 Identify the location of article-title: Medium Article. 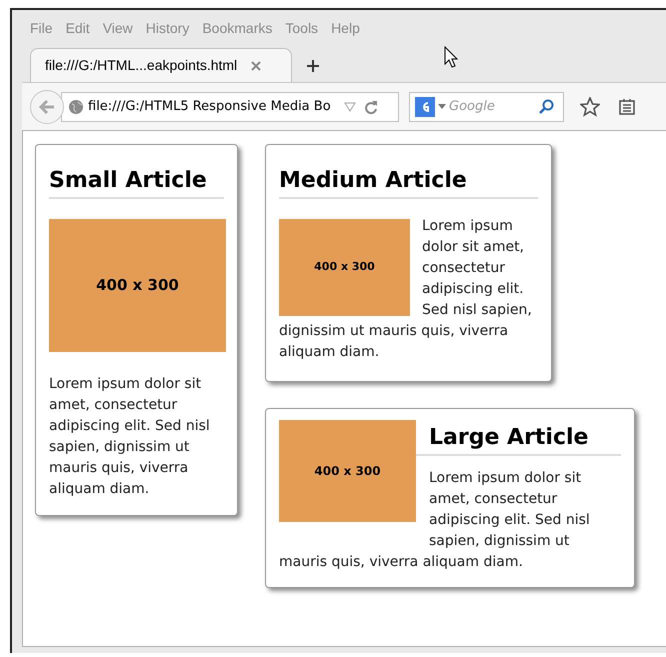
(408, 183).